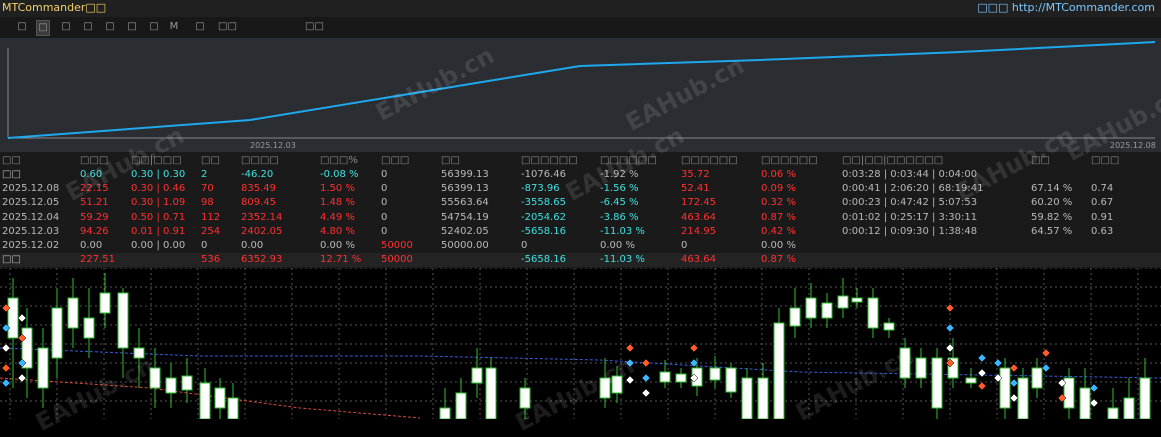  Describe the element at coordinates (1102, 231) in the screenshot. I see `stats-cell: 0.63` at that location.